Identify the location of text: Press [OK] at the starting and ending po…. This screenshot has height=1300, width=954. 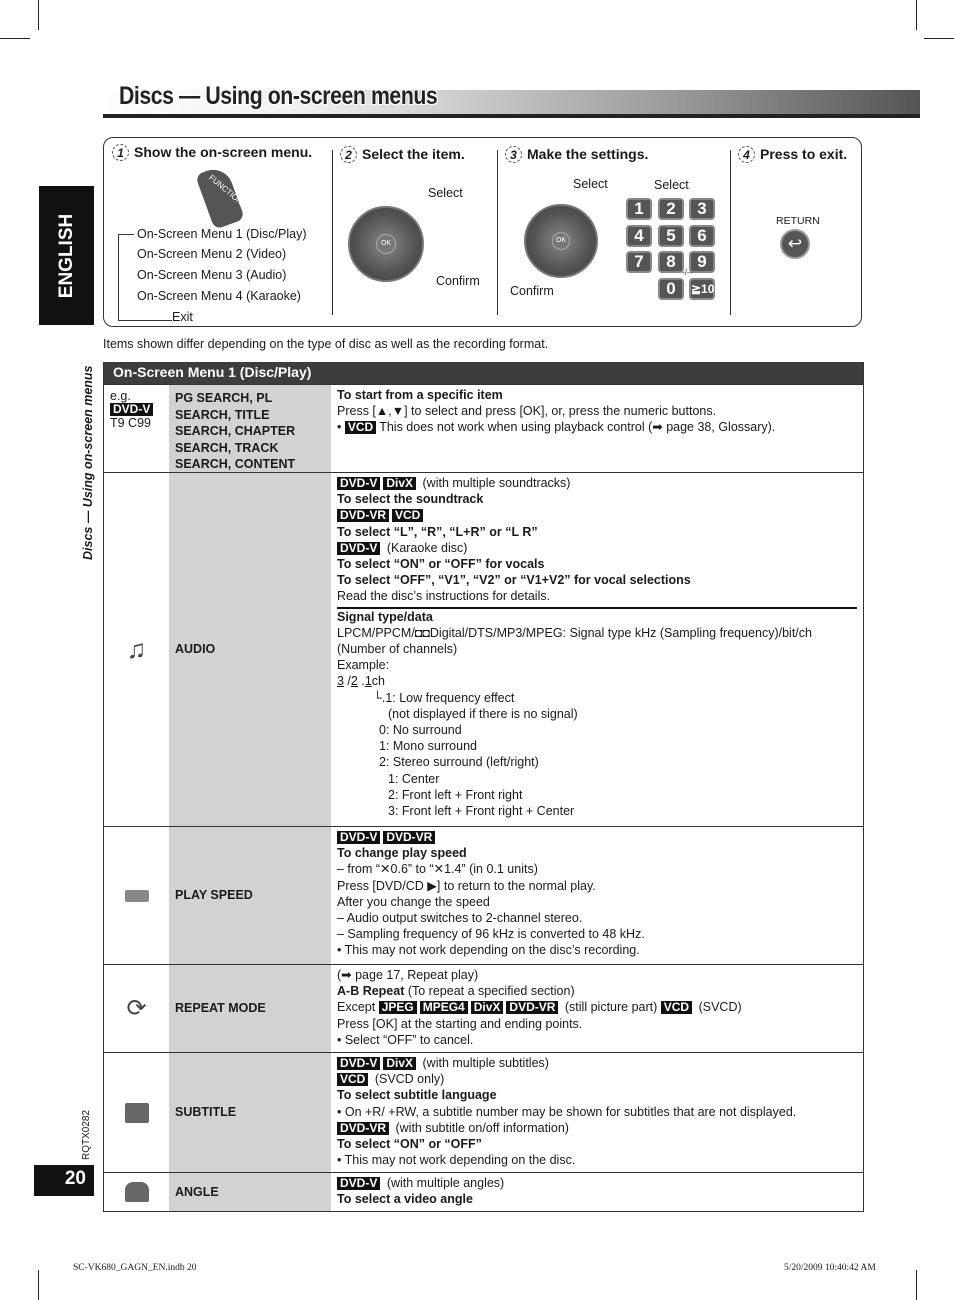
(460, 1023).